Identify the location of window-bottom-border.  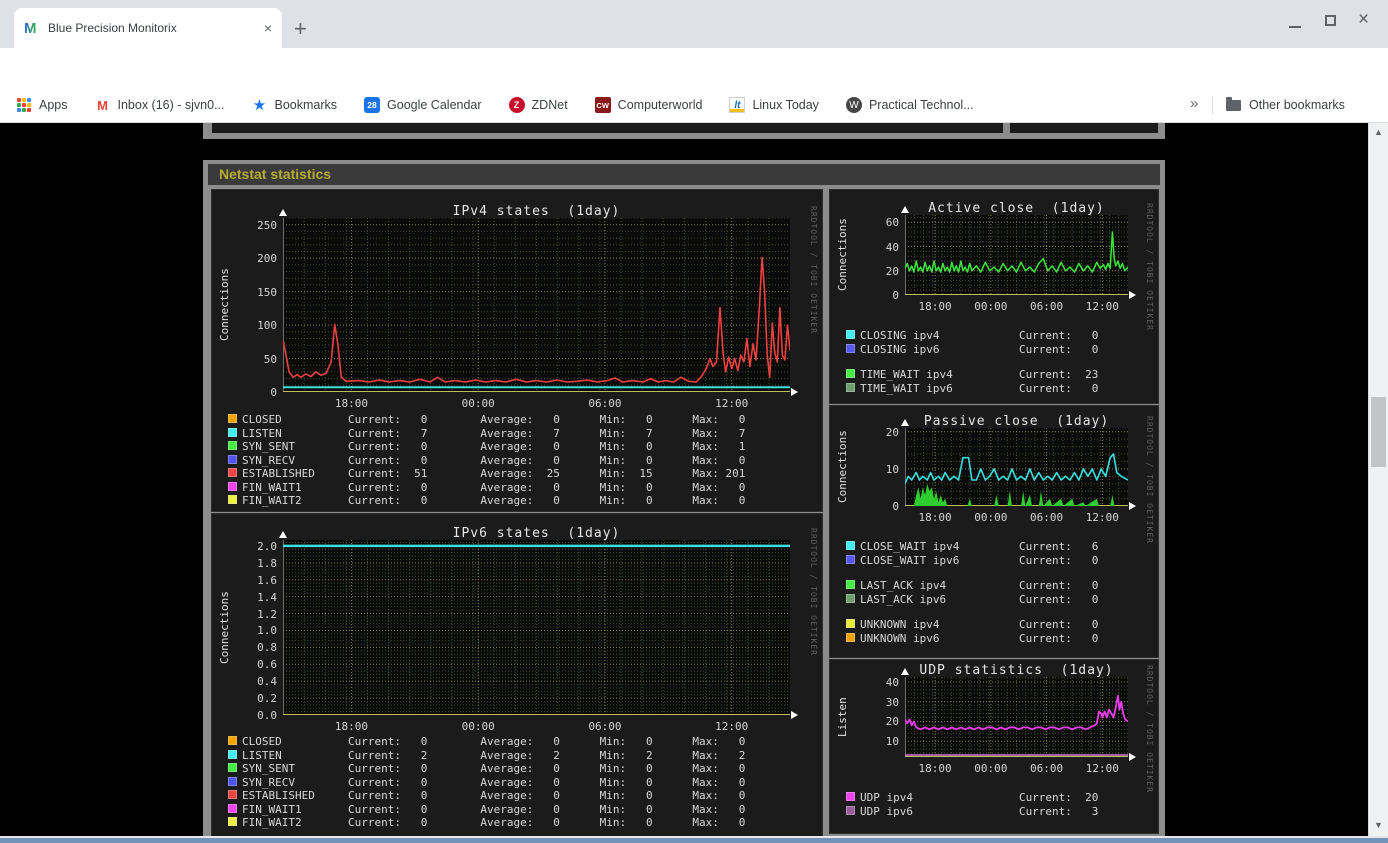
(694, 840).